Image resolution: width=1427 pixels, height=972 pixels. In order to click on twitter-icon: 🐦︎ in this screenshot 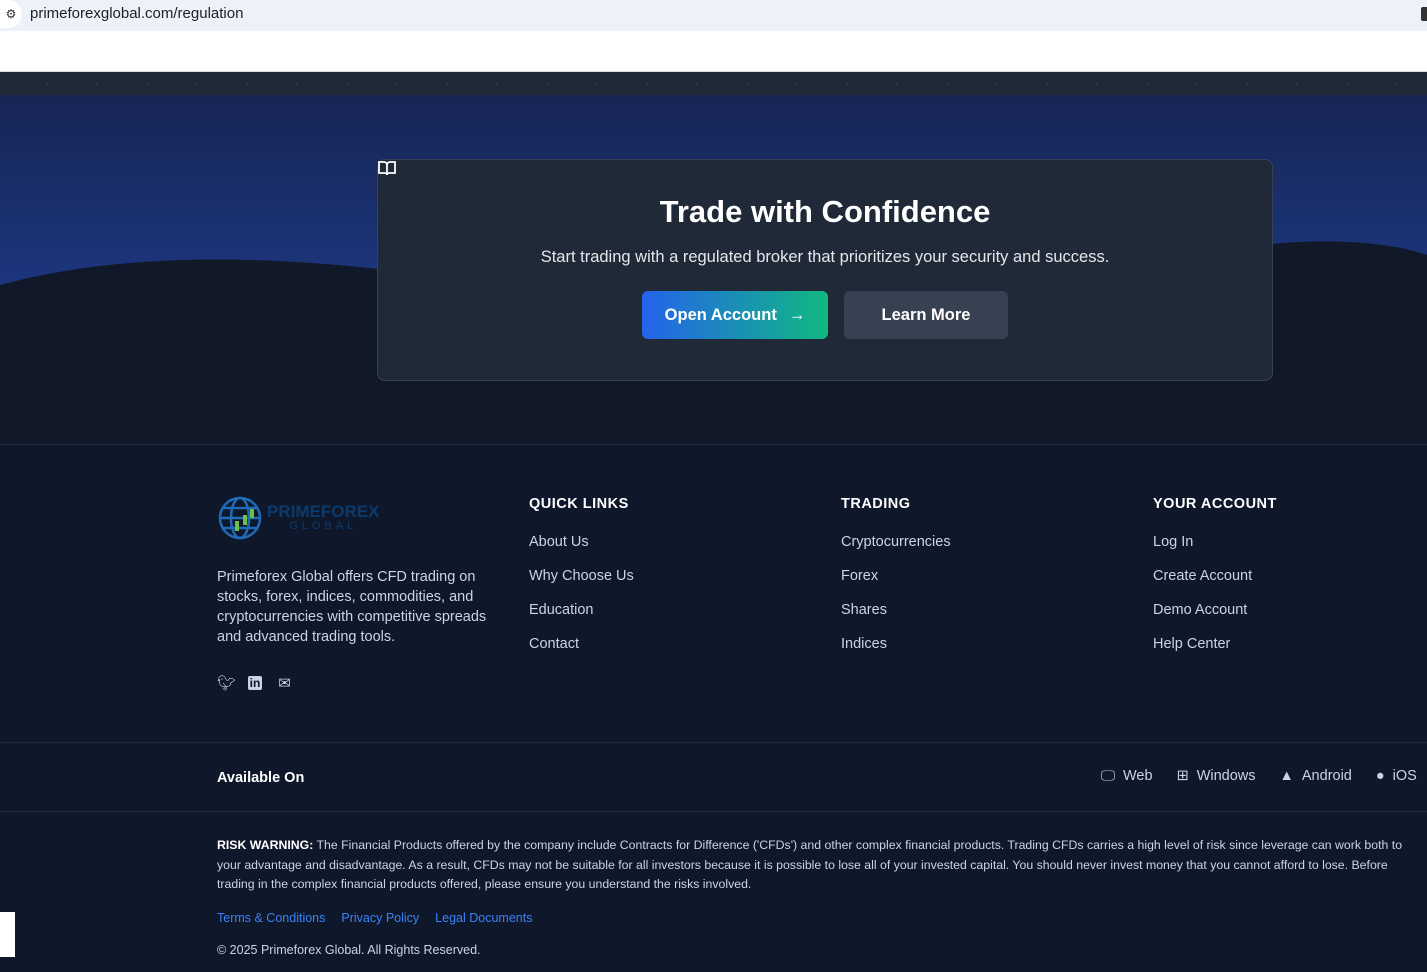, I will do `click(226, 683)`.